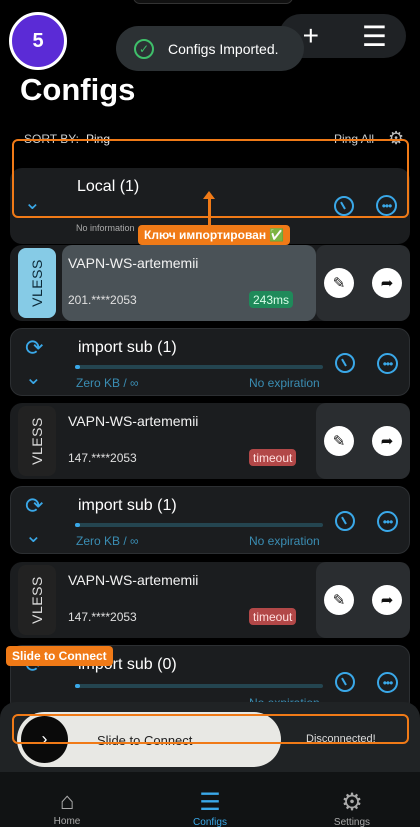  I want to click on tab-configs: ☰ Configs, so click(210, 807).